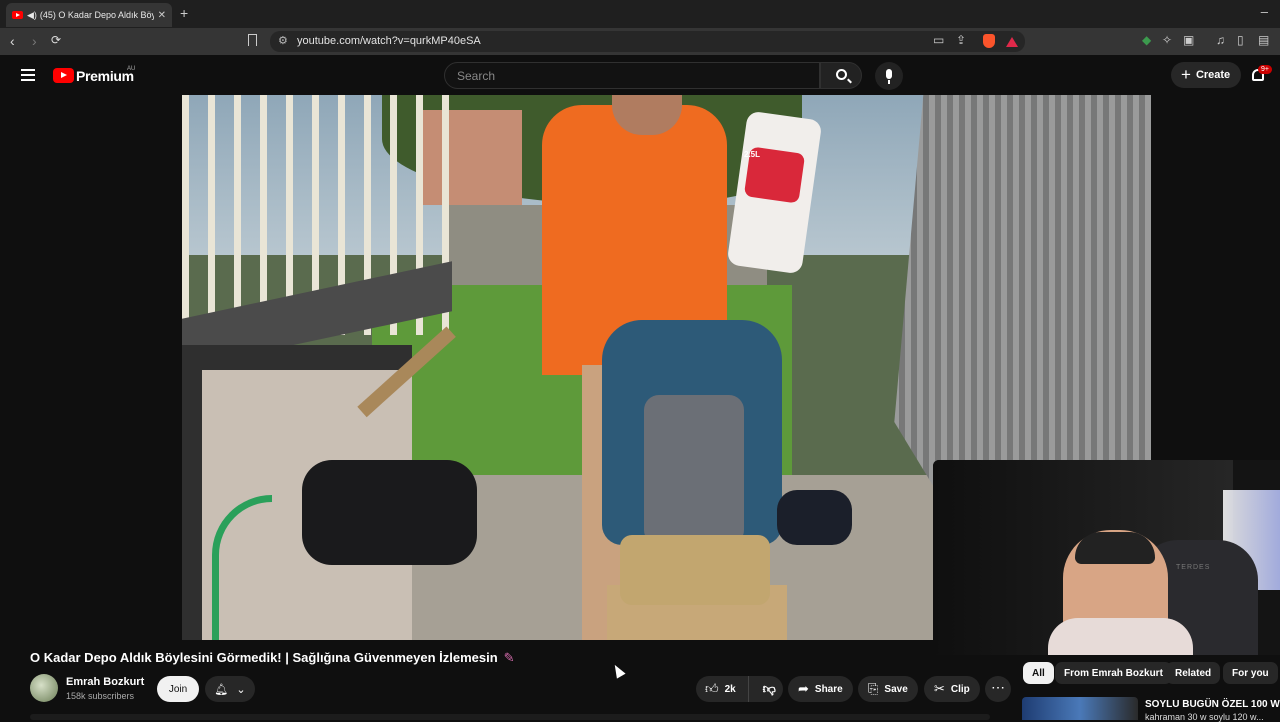 This screenshot has height=722, width=1280. What do you see at coordinates (938, 40) in the screenshot?
I see `cast-icon: ▭` at bounding box center [938, 40].